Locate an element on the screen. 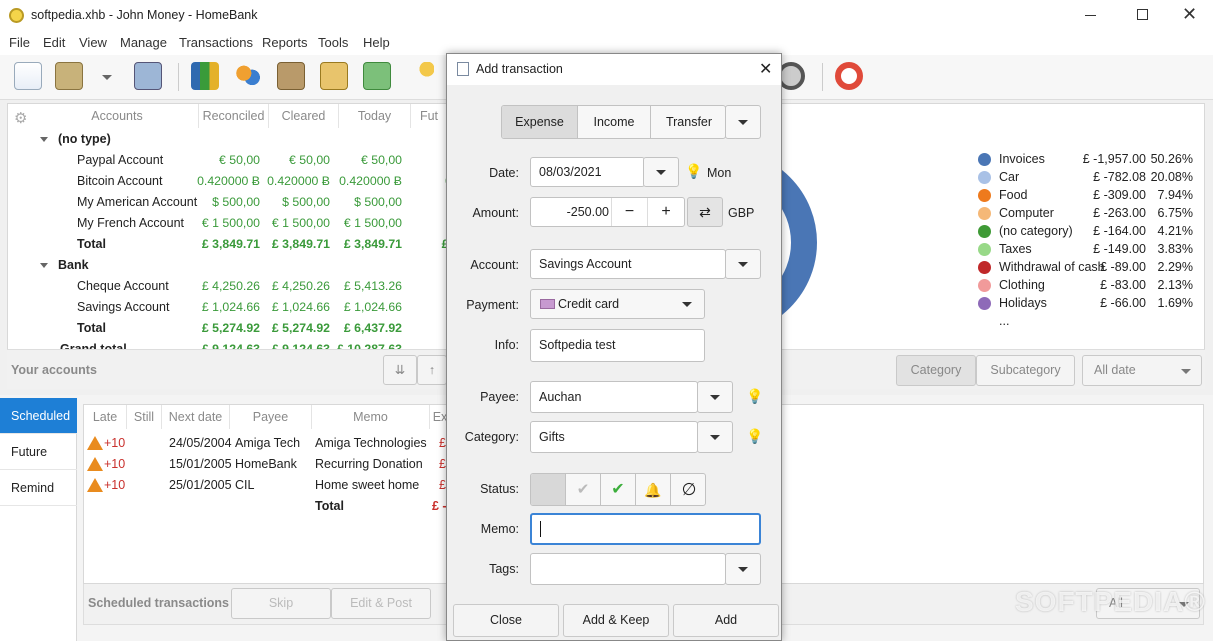 Image resolution: width=1213 pixels, height=641 pixels. legend-item: Food £ -309.00 7.94% is located at coordinates (1088, 195).